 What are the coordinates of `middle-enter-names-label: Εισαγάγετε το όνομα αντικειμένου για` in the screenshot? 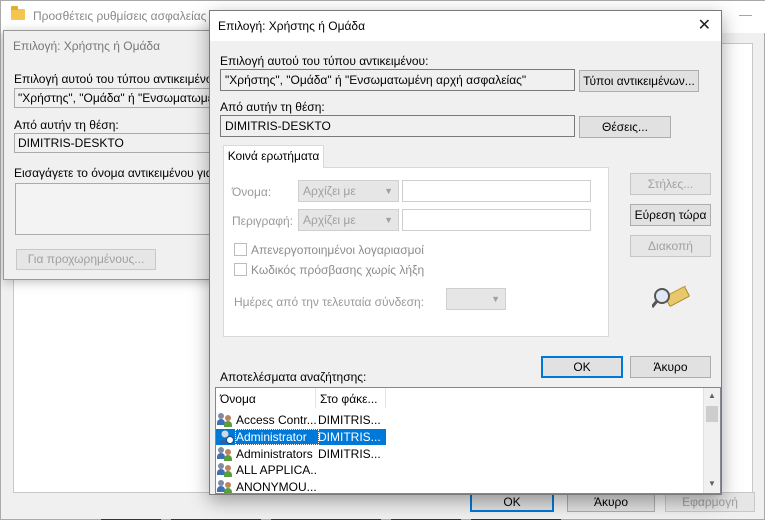 It's located at (113, 173).